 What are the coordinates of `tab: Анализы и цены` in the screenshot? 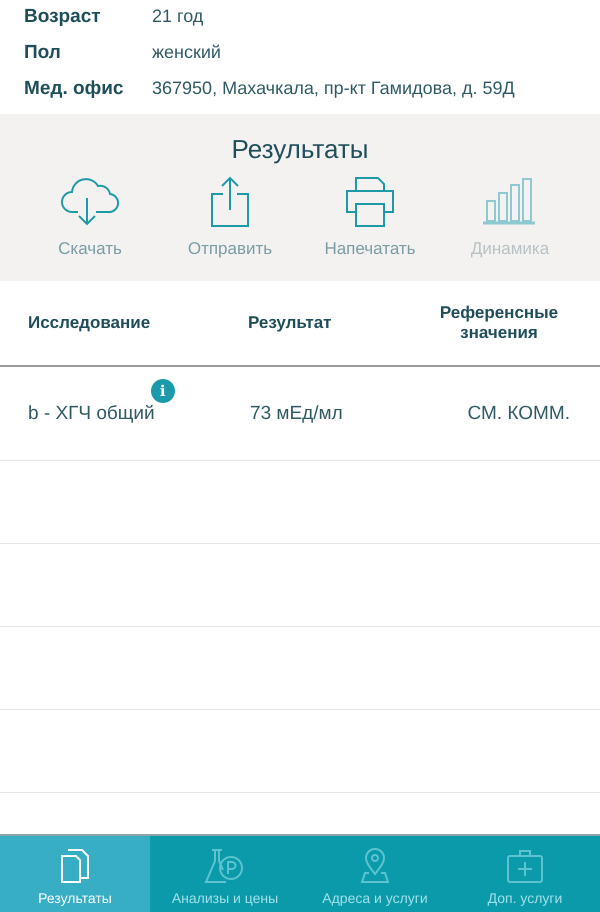 It's located at (225, 874).